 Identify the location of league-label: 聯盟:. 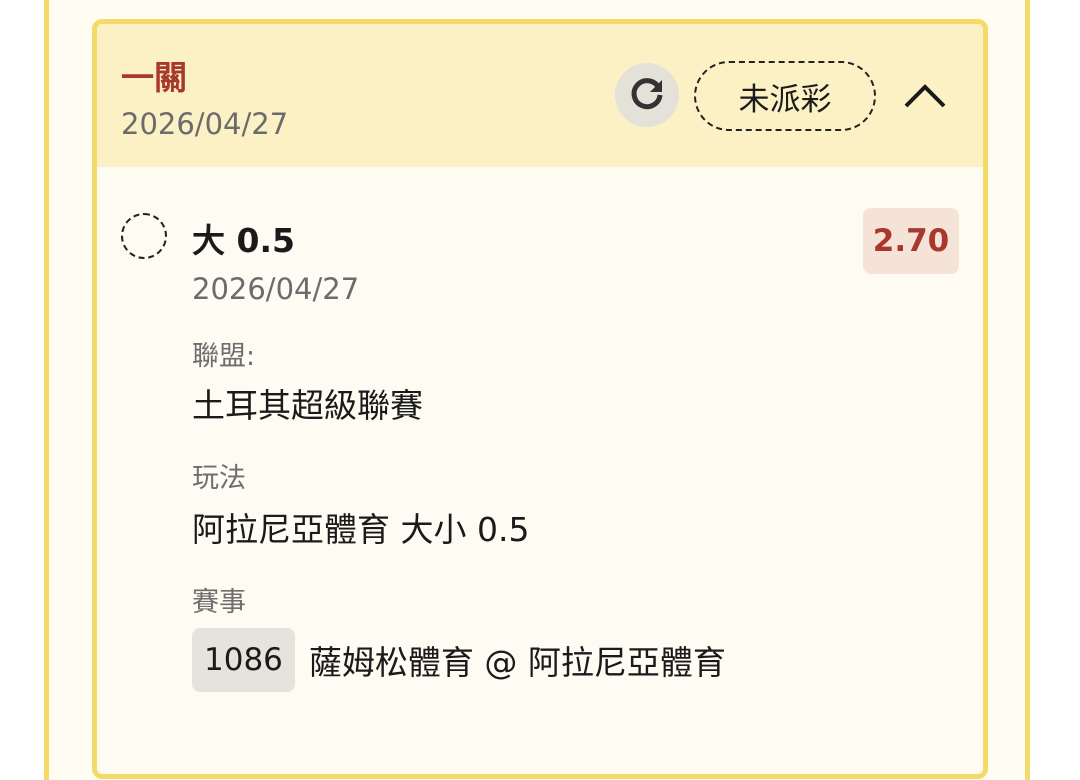
(224, 356).